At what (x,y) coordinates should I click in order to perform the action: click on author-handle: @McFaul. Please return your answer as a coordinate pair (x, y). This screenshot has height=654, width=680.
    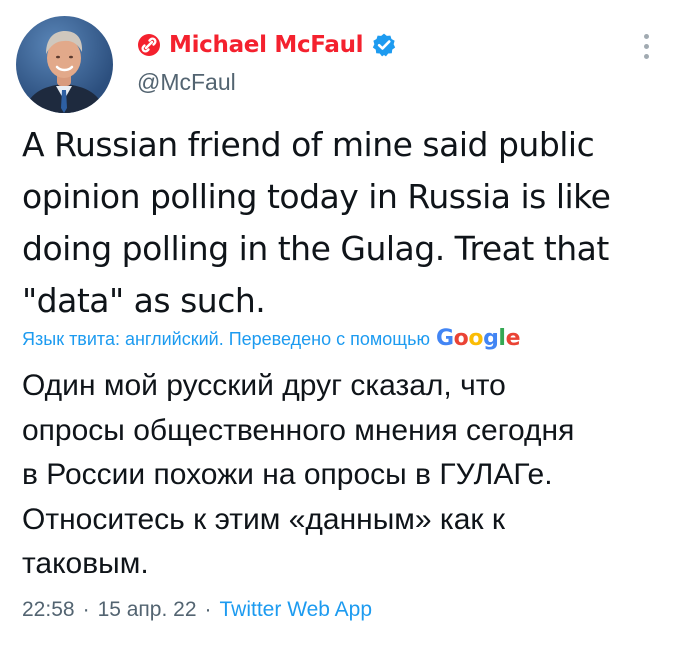
    Looking at the image, I should click on (186, 82).